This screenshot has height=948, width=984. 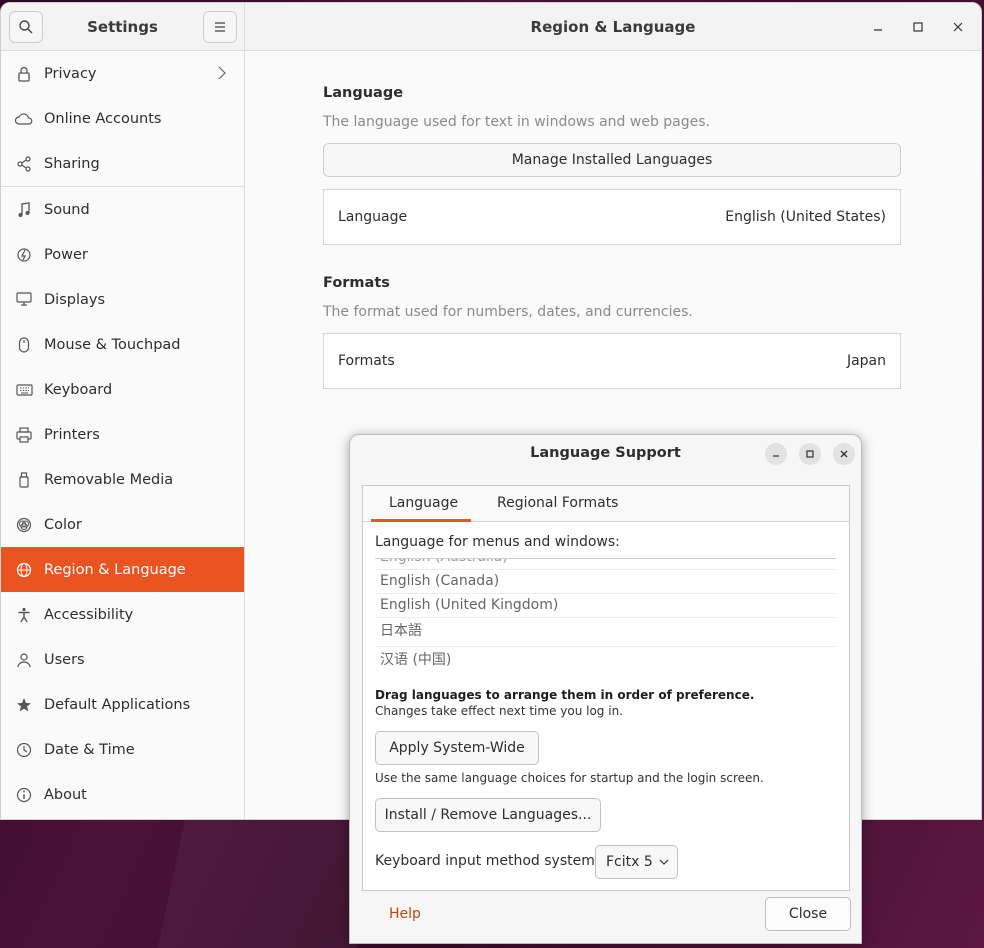 I want to click on globe-icon, so click(x=24, y=570).